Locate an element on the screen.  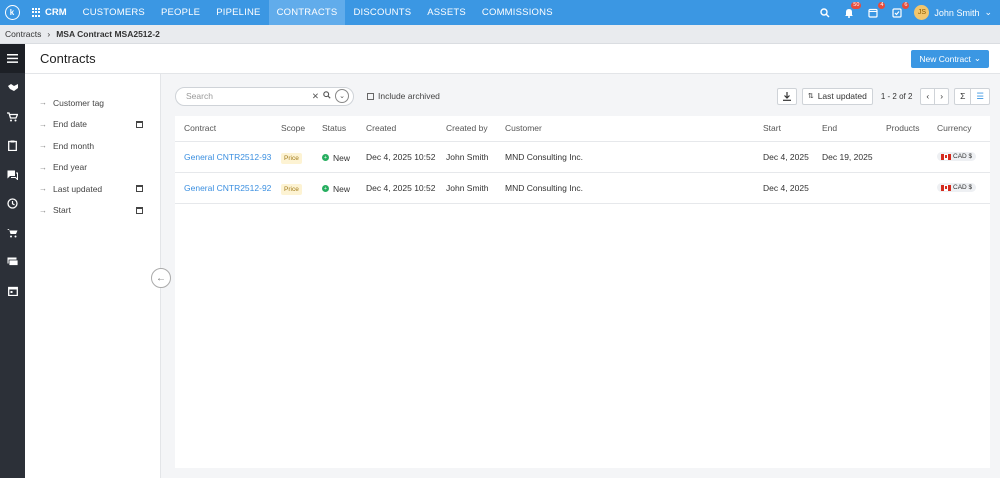
filter-last-updated: → Last updated is located at coordinates (92, 189).